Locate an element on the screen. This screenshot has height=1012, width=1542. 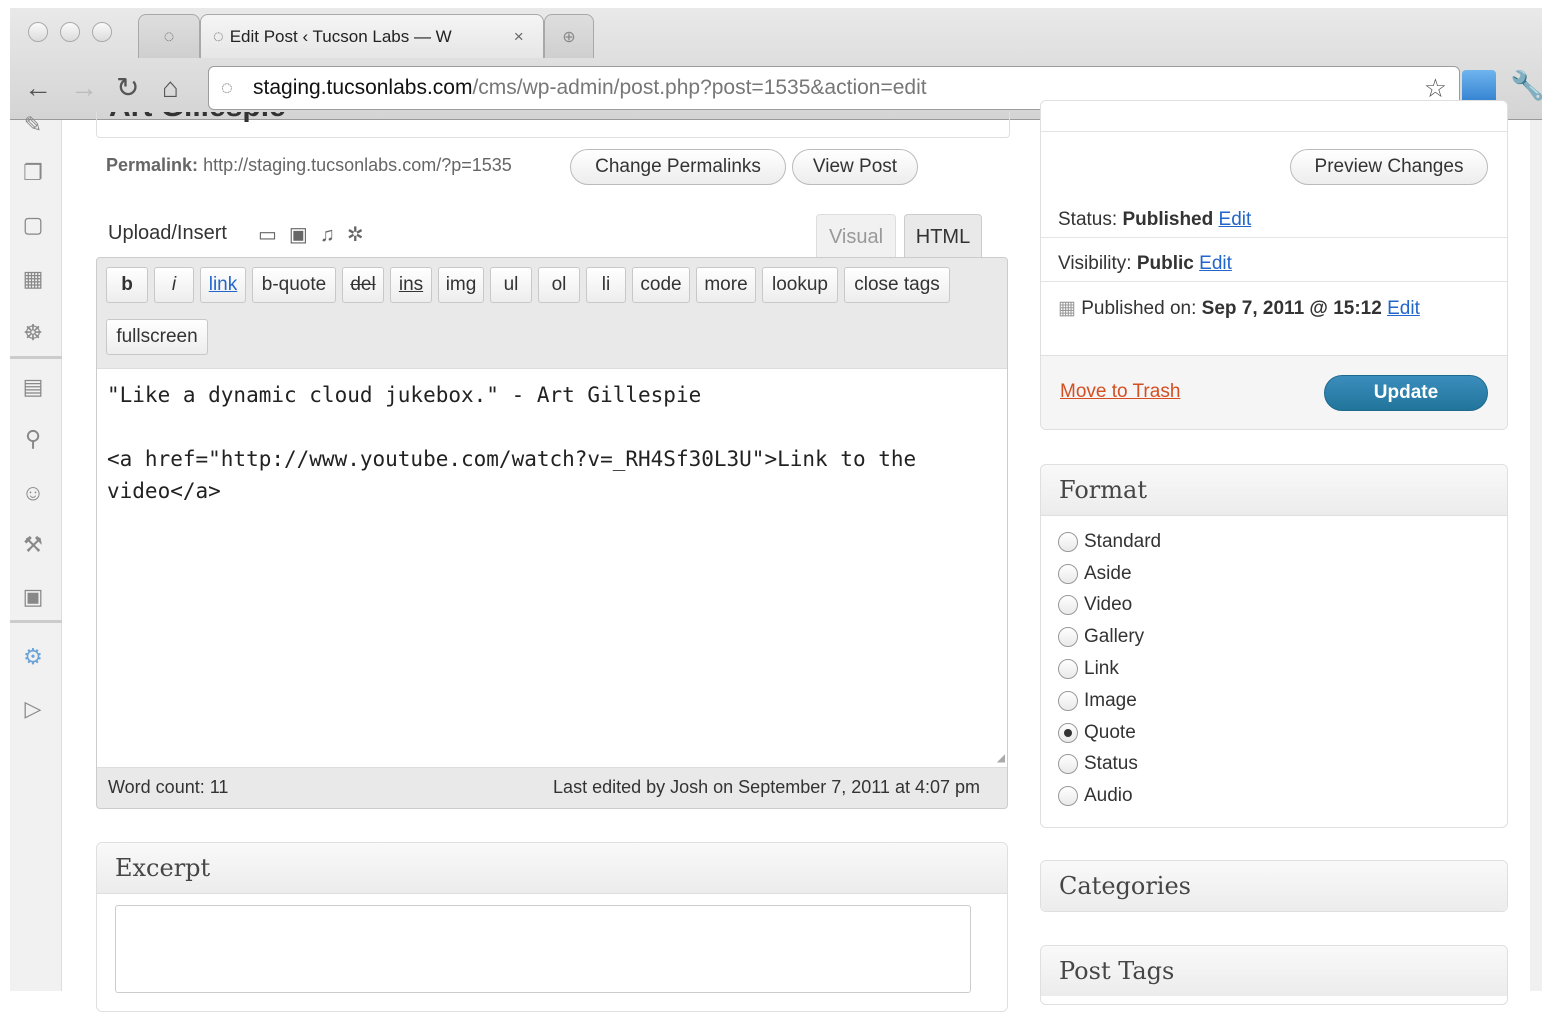
divider is located at coordinates (1274, 281).